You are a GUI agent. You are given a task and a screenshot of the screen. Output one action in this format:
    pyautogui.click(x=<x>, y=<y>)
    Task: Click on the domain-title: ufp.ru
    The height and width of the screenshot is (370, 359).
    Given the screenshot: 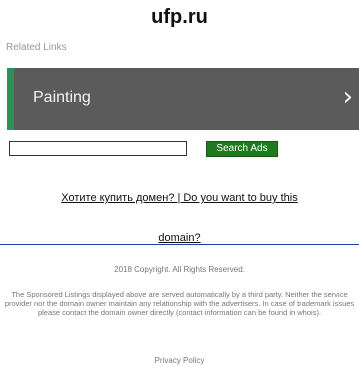 What is the action you would take?
    pyautogui.click(x=179, y=17)
    